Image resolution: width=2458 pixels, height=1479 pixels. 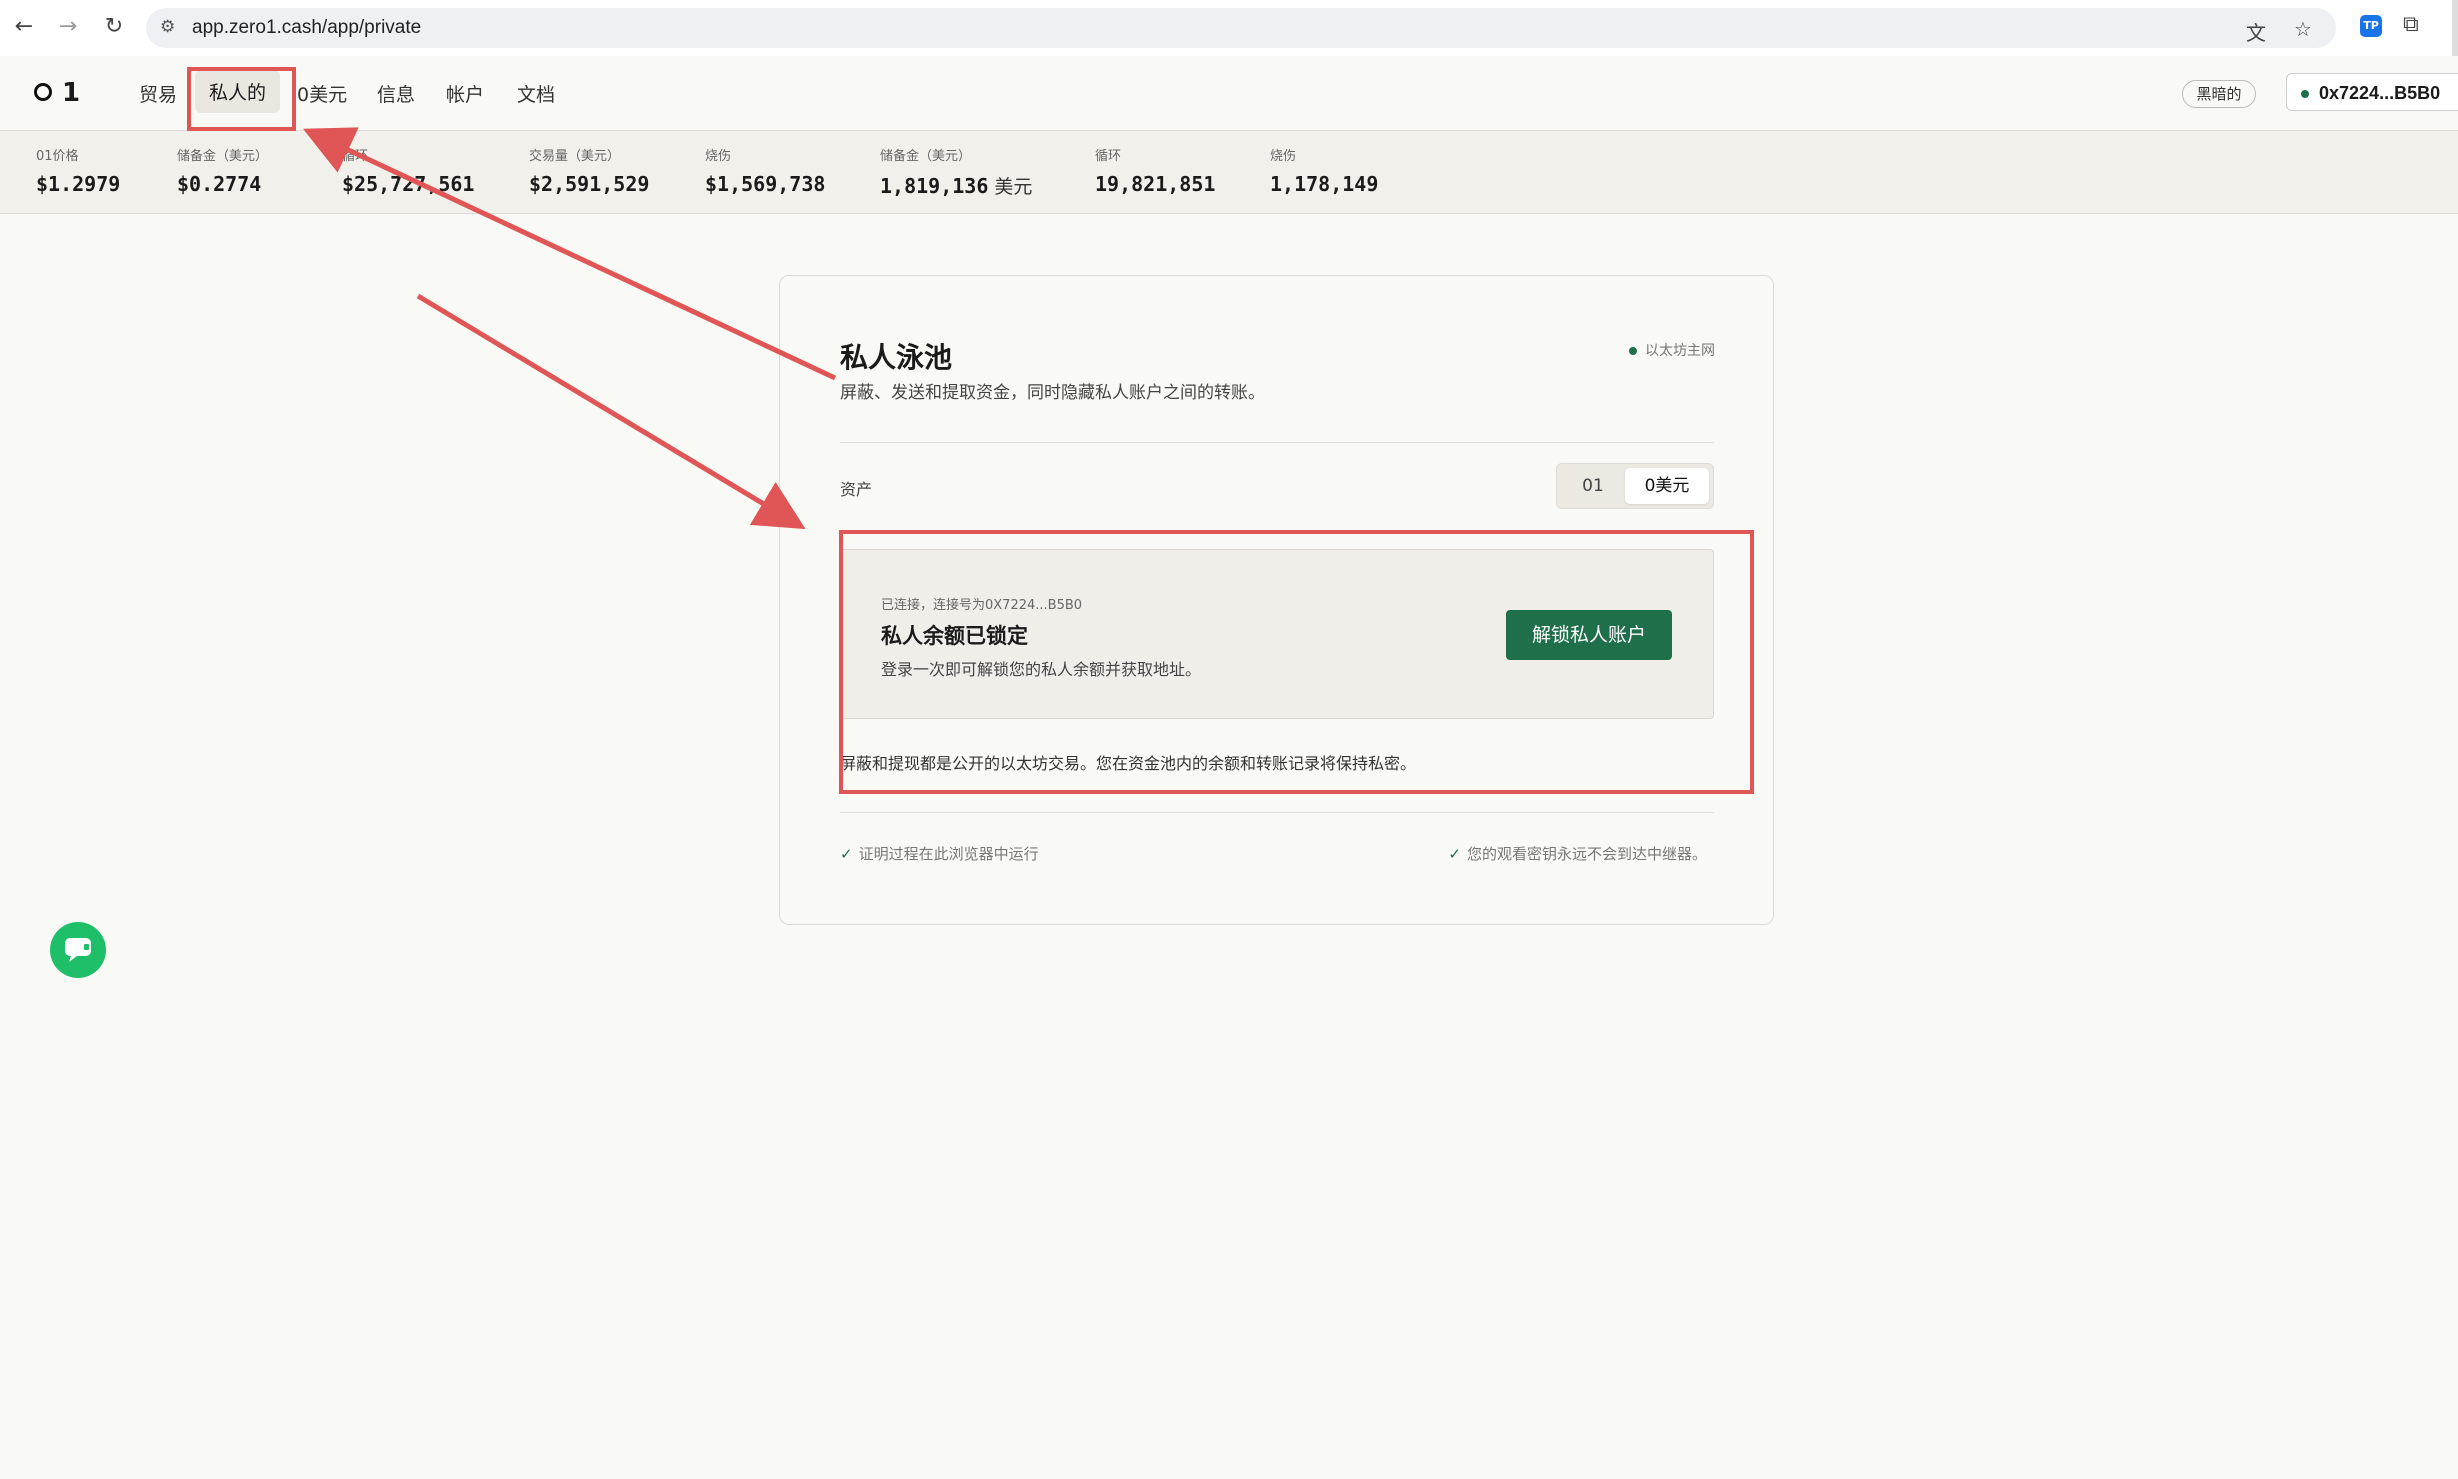 What do you see at coordinates (1052, 393) in the screenshot?
I see `card-description: 屏蔽、发送和提取资金，同时隐藏私人账户之间的转账。` at bounding box center [1052, 393].